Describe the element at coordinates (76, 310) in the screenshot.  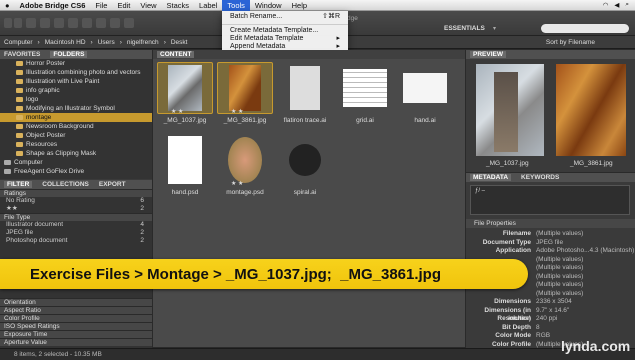
I see `filter-category: Aspect Ratio` at that location.